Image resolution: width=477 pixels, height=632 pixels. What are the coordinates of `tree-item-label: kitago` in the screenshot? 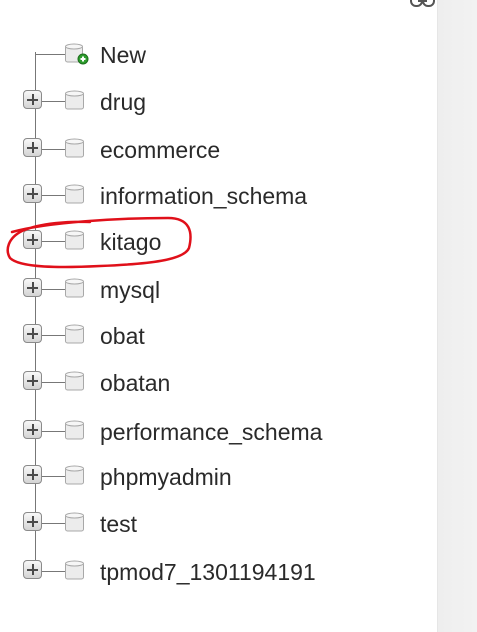 It's located at (131, 242).